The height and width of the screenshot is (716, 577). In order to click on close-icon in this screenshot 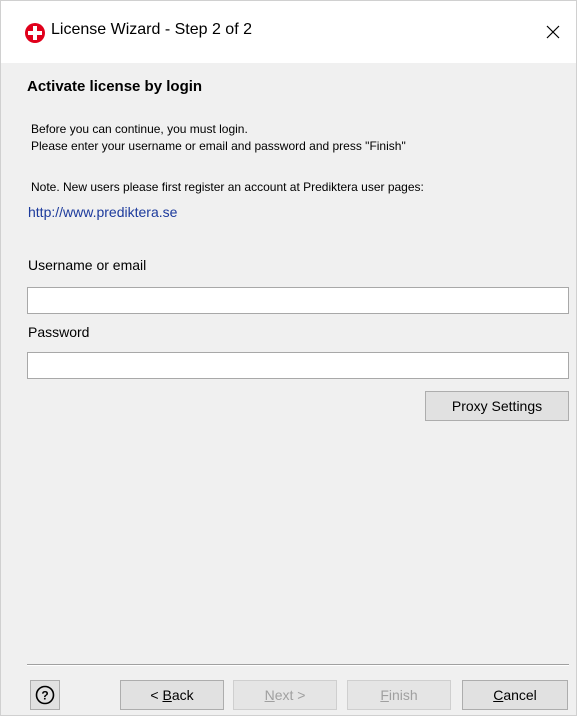, I will do `click(553, 32)`.